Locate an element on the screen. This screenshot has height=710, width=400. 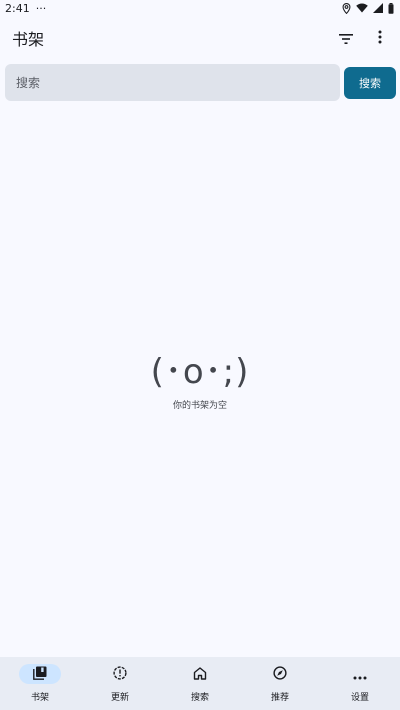
updates-icon is located at coordinates (120, 674).